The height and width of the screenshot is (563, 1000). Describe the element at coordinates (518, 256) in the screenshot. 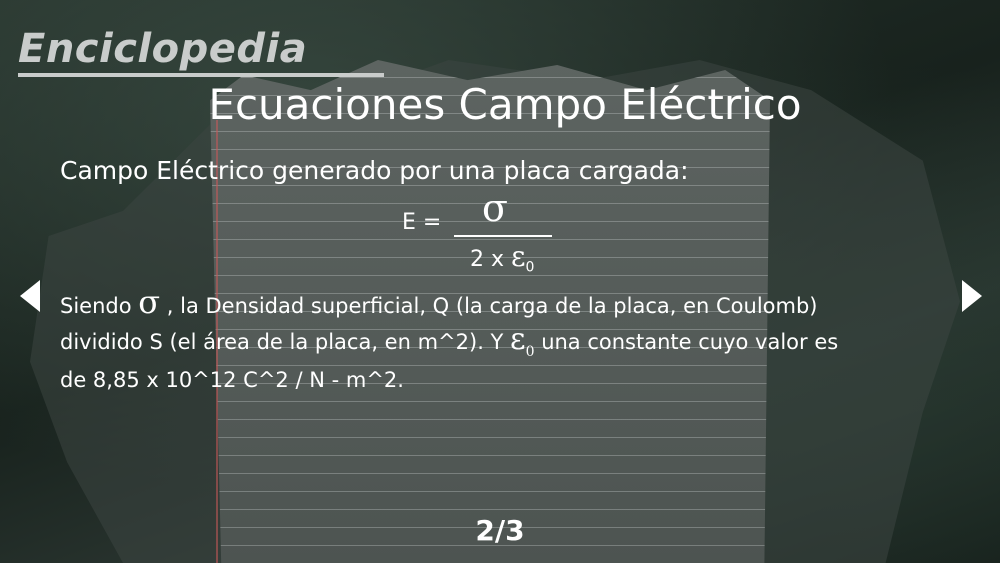

I see `epsilon-symbol: ε` at that location.